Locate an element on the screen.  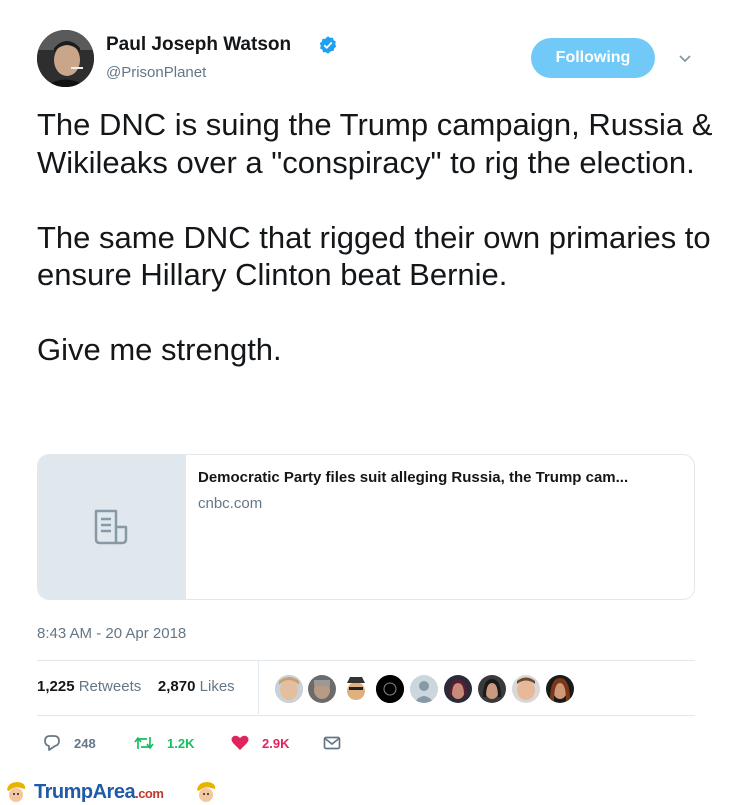
watermark-suffix: .com is located at coordinates (149, 793).